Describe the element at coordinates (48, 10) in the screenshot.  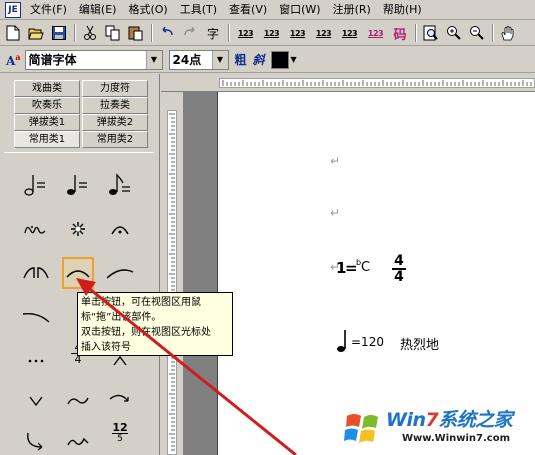
I see `menu-file: 文件(F)` at that location.